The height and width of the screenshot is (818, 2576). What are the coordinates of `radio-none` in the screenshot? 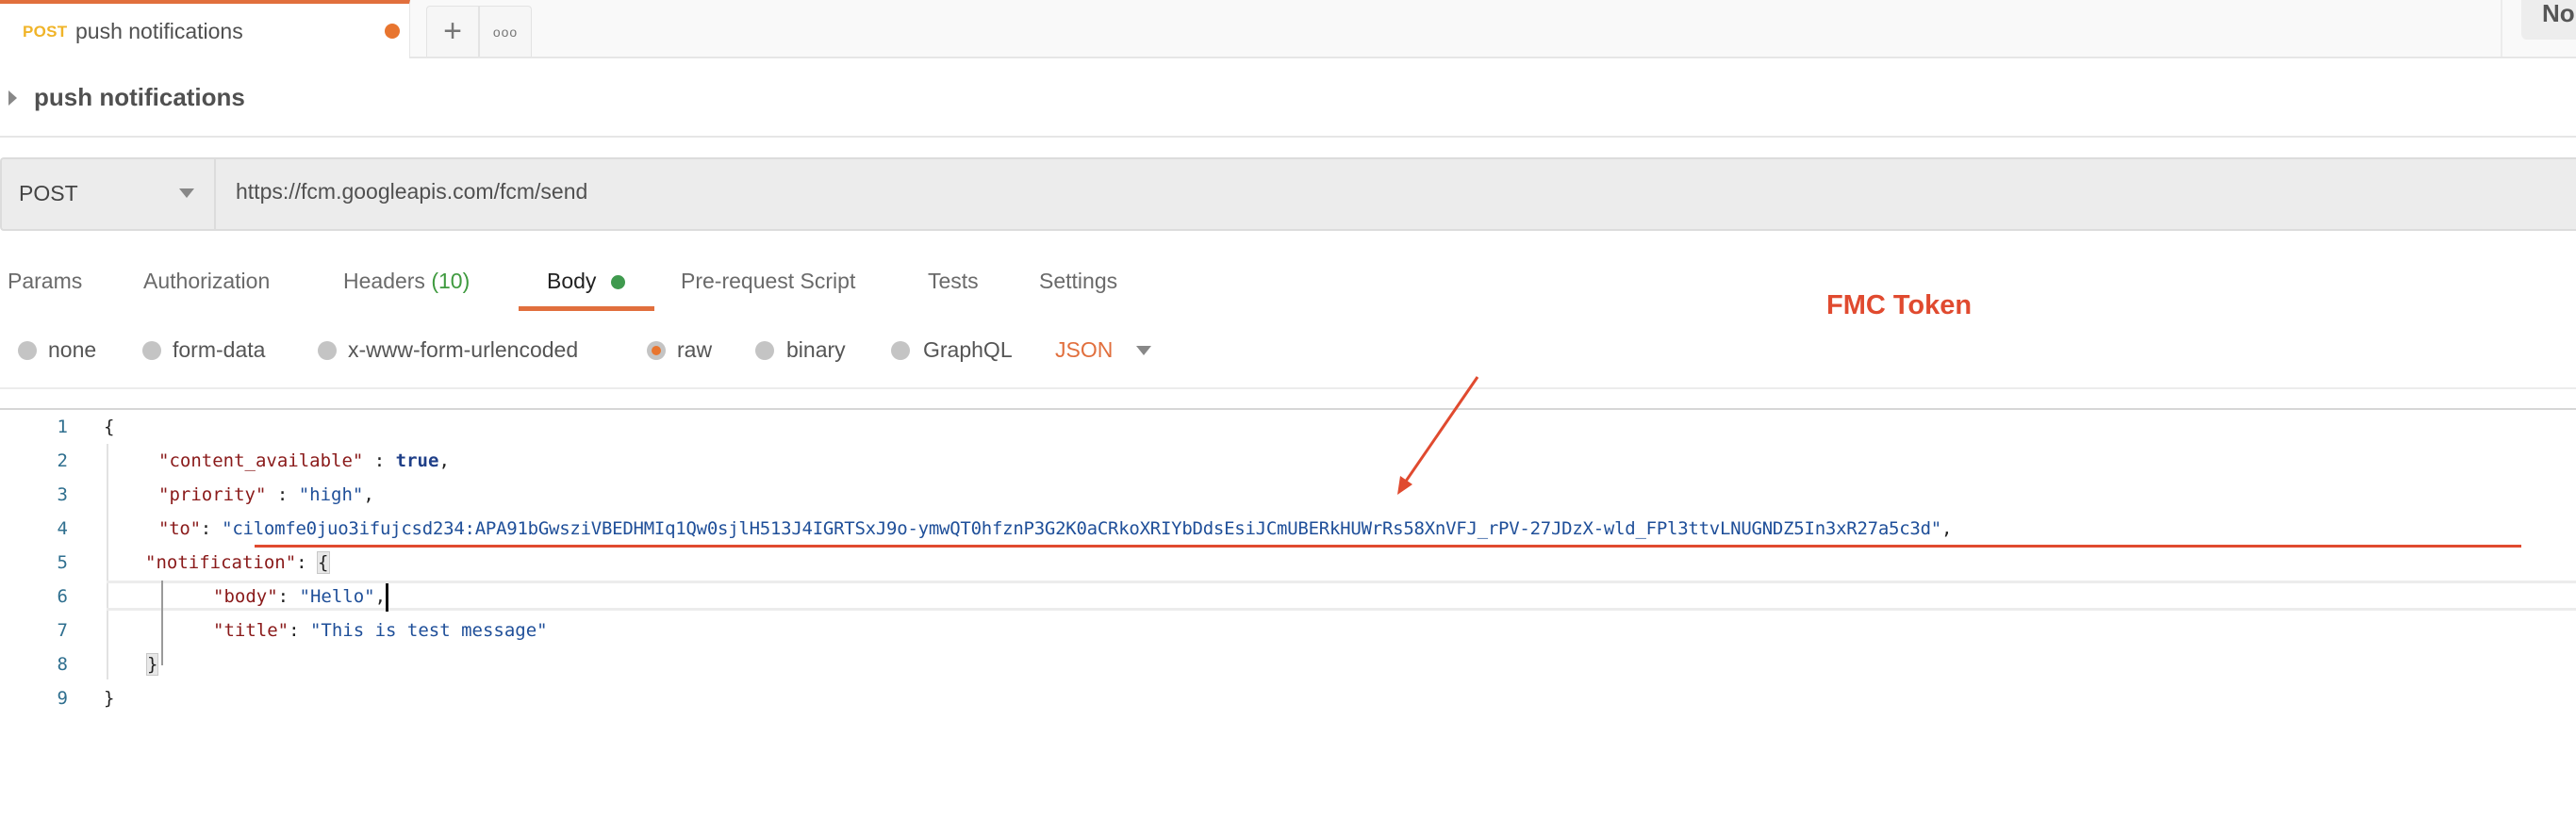 It's located at (27, 350).